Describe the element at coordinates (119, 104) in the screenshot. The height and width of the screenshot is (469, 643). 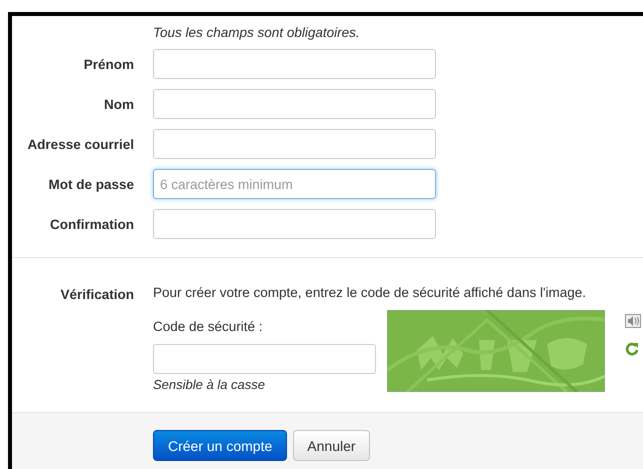
I see `field-label: Nom` at that location.